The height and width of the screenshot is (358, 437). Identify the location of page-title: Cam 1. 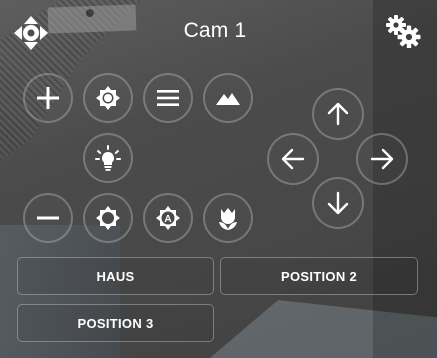
(215, 30).